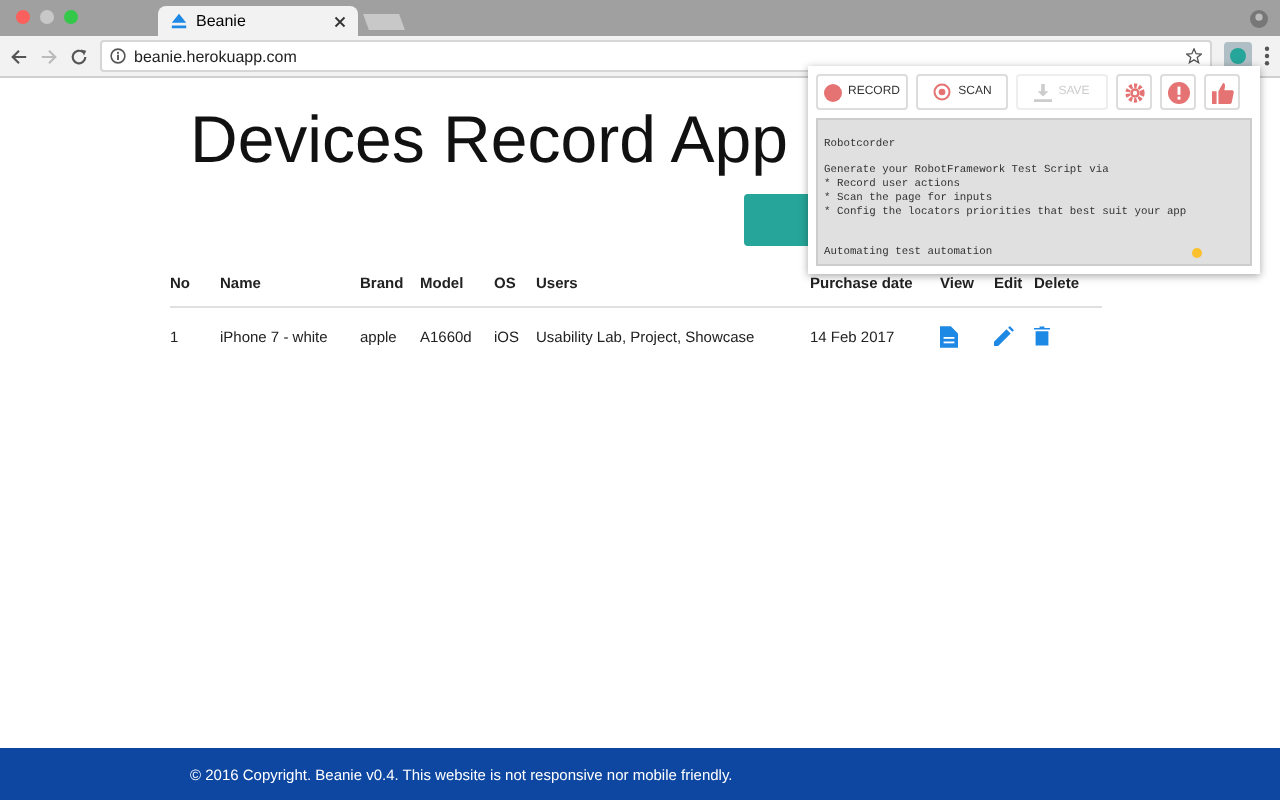 Image resolution: width=1280 pixels, height=800 pixels. What do you see at coordinates (1043, 92) in the screenshot?
I see `download-icon` at bounding box center [1043, 92].